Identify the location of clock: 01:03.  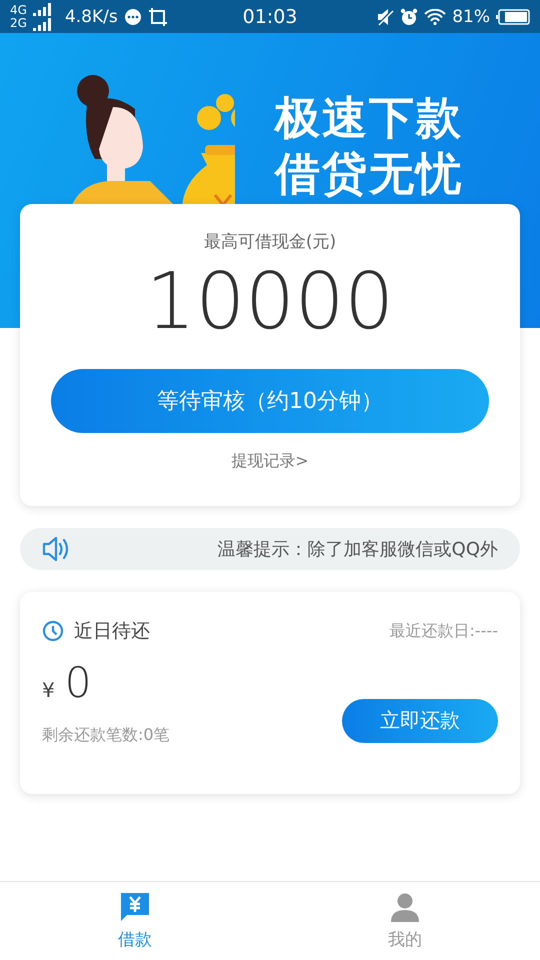
(270, 17).